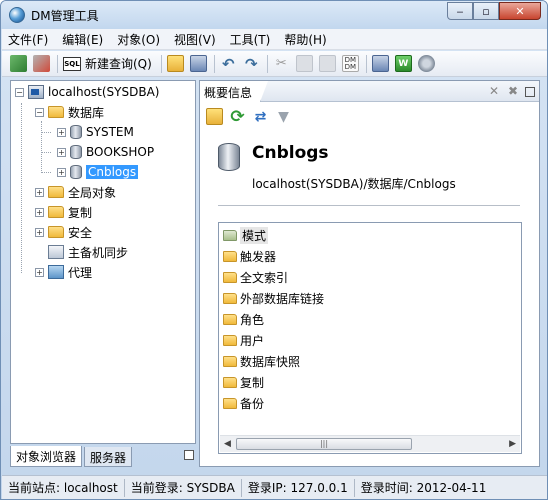  I want to click on close-button: ✕, so click(520, 11).